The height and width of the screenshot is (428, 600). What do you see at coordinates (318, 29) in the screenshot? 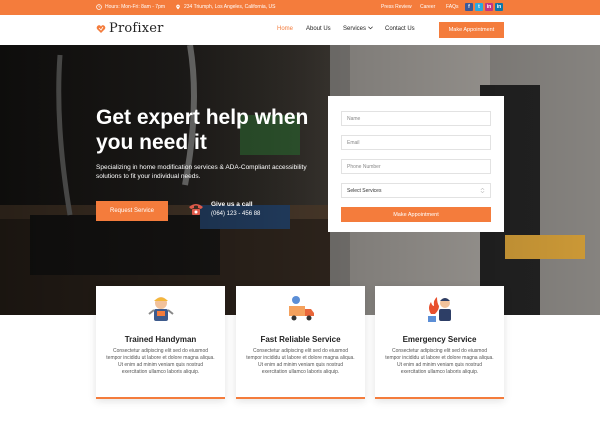
I see `nav-about-us: About Us` at bounding box center [318, 29].